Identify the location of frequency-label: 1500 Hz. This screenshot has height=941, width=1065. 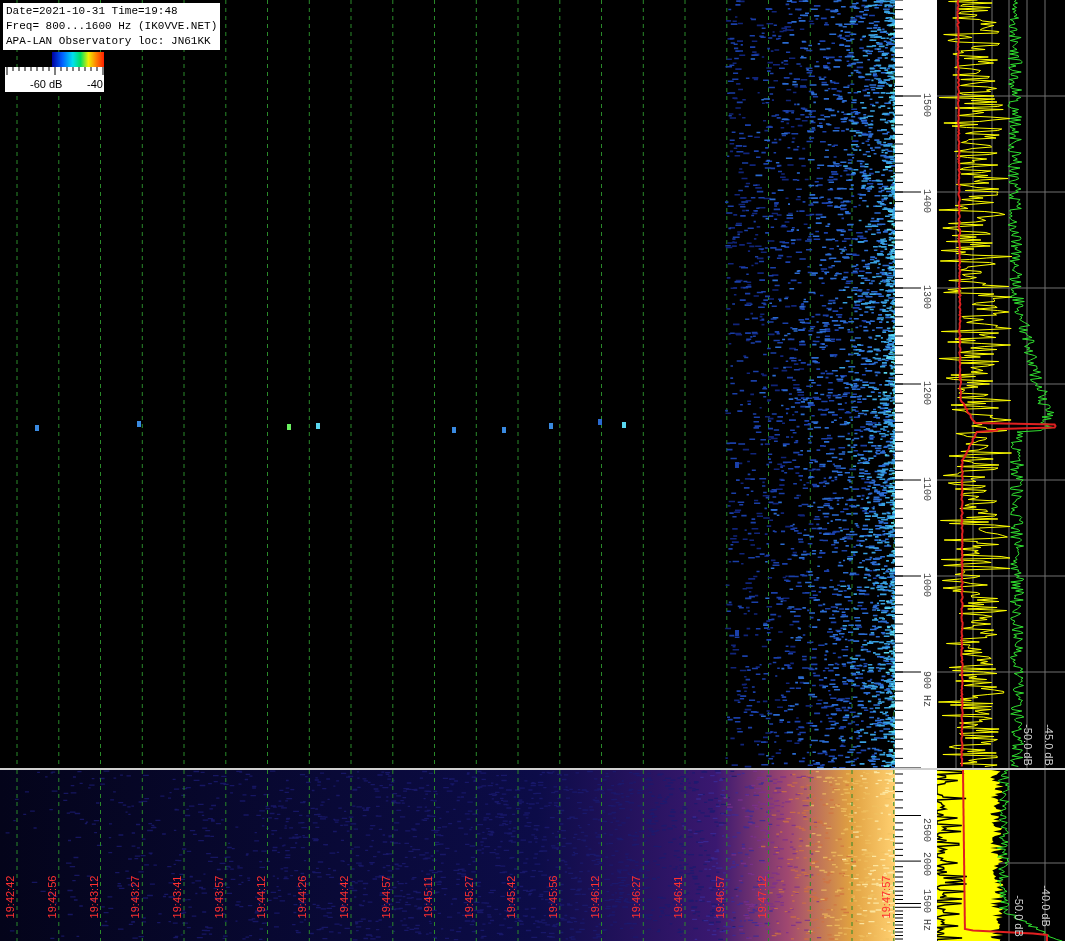
(926, 910).